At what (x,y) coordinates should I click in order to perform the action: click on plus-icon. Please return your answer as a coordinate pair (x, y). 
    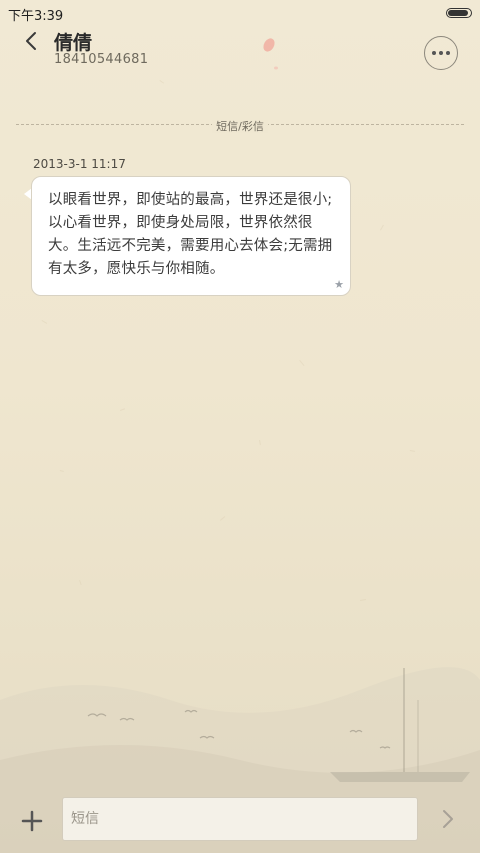
    Looking at the image, I should click on (32, 821).